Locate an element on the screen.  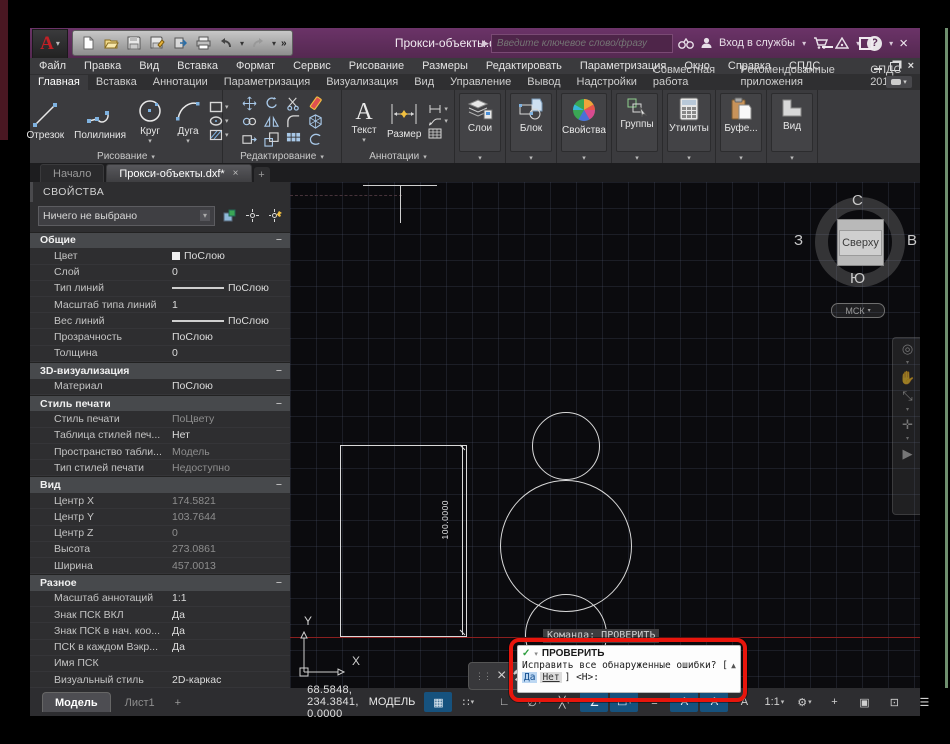
option-no: Нет is located at coordinates (551, 677).